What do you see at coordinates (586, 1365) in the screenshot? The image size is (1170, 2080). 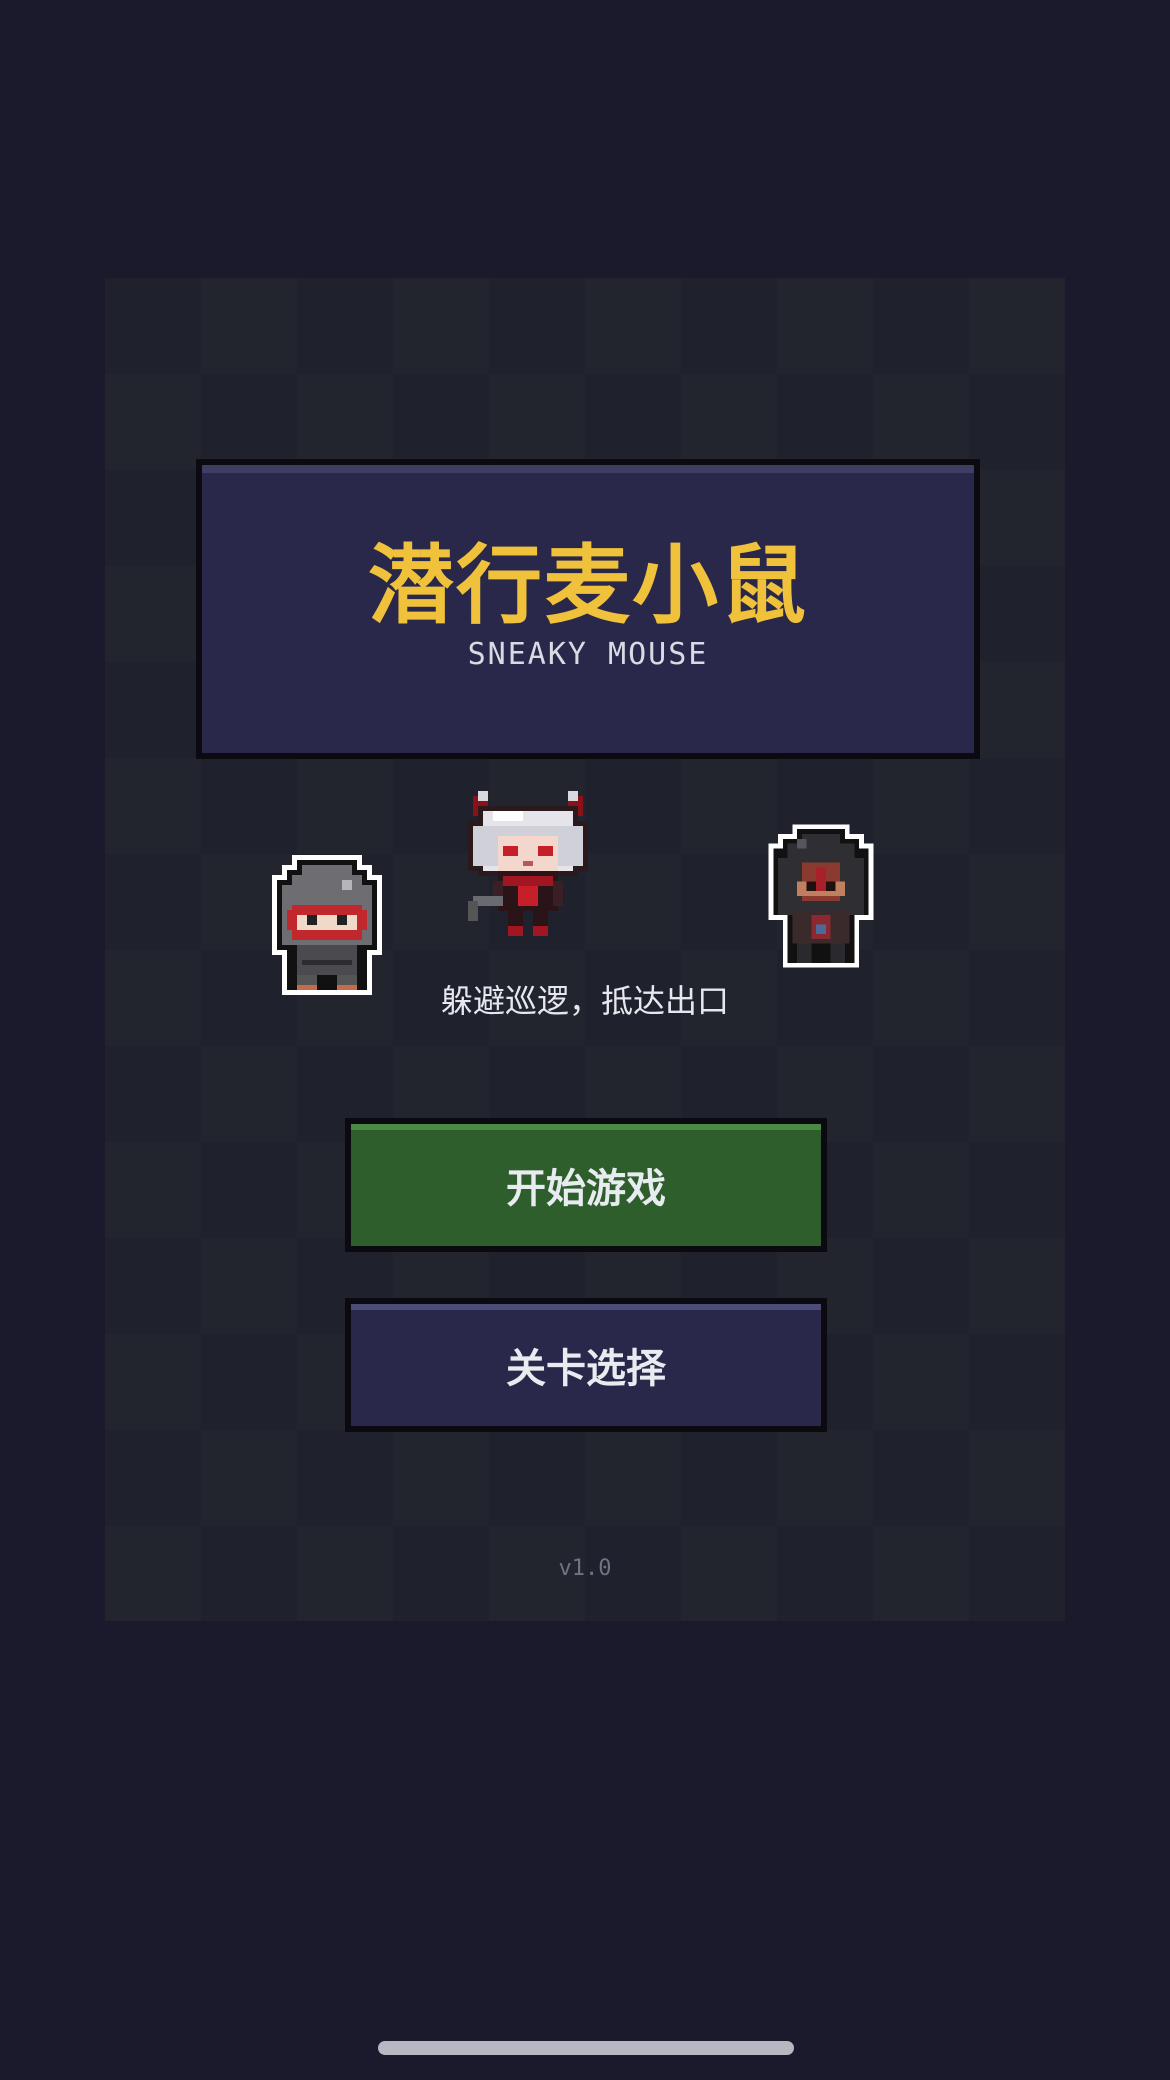 I see `level-select-button: 关卡选择` at bounding box center [586, 1365].